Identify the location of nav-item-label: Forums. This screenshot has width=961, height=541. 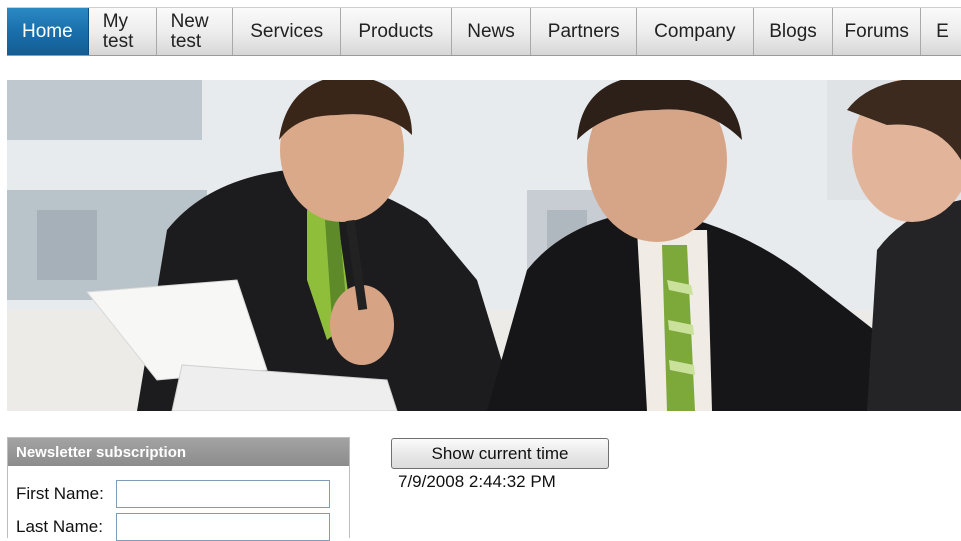
(876, 31).